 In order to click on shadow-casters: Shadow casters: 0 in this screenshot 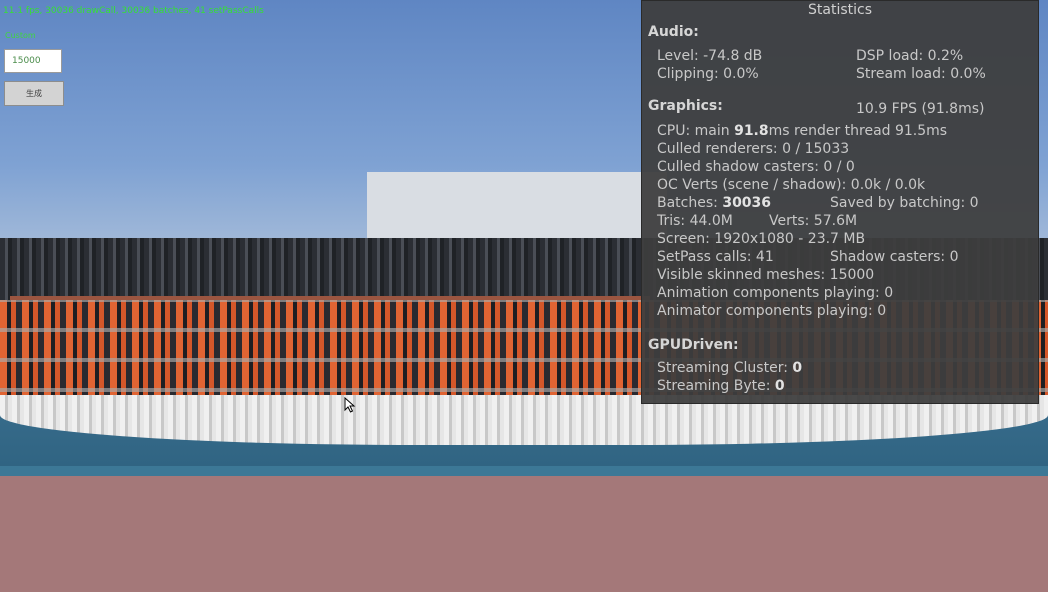, I will do `click(894, 257)`.